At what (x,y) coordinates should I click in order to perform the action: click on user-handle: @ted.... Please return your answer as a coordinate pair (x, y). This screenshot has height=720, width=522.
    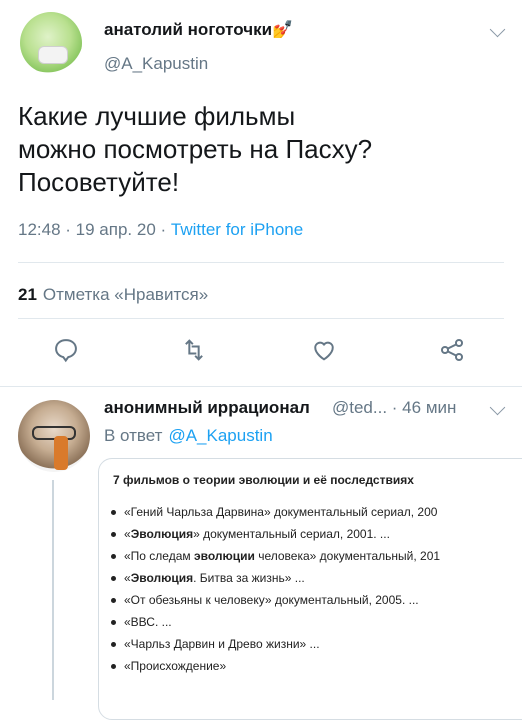
    Looking at the image, I should click on (359, 407).